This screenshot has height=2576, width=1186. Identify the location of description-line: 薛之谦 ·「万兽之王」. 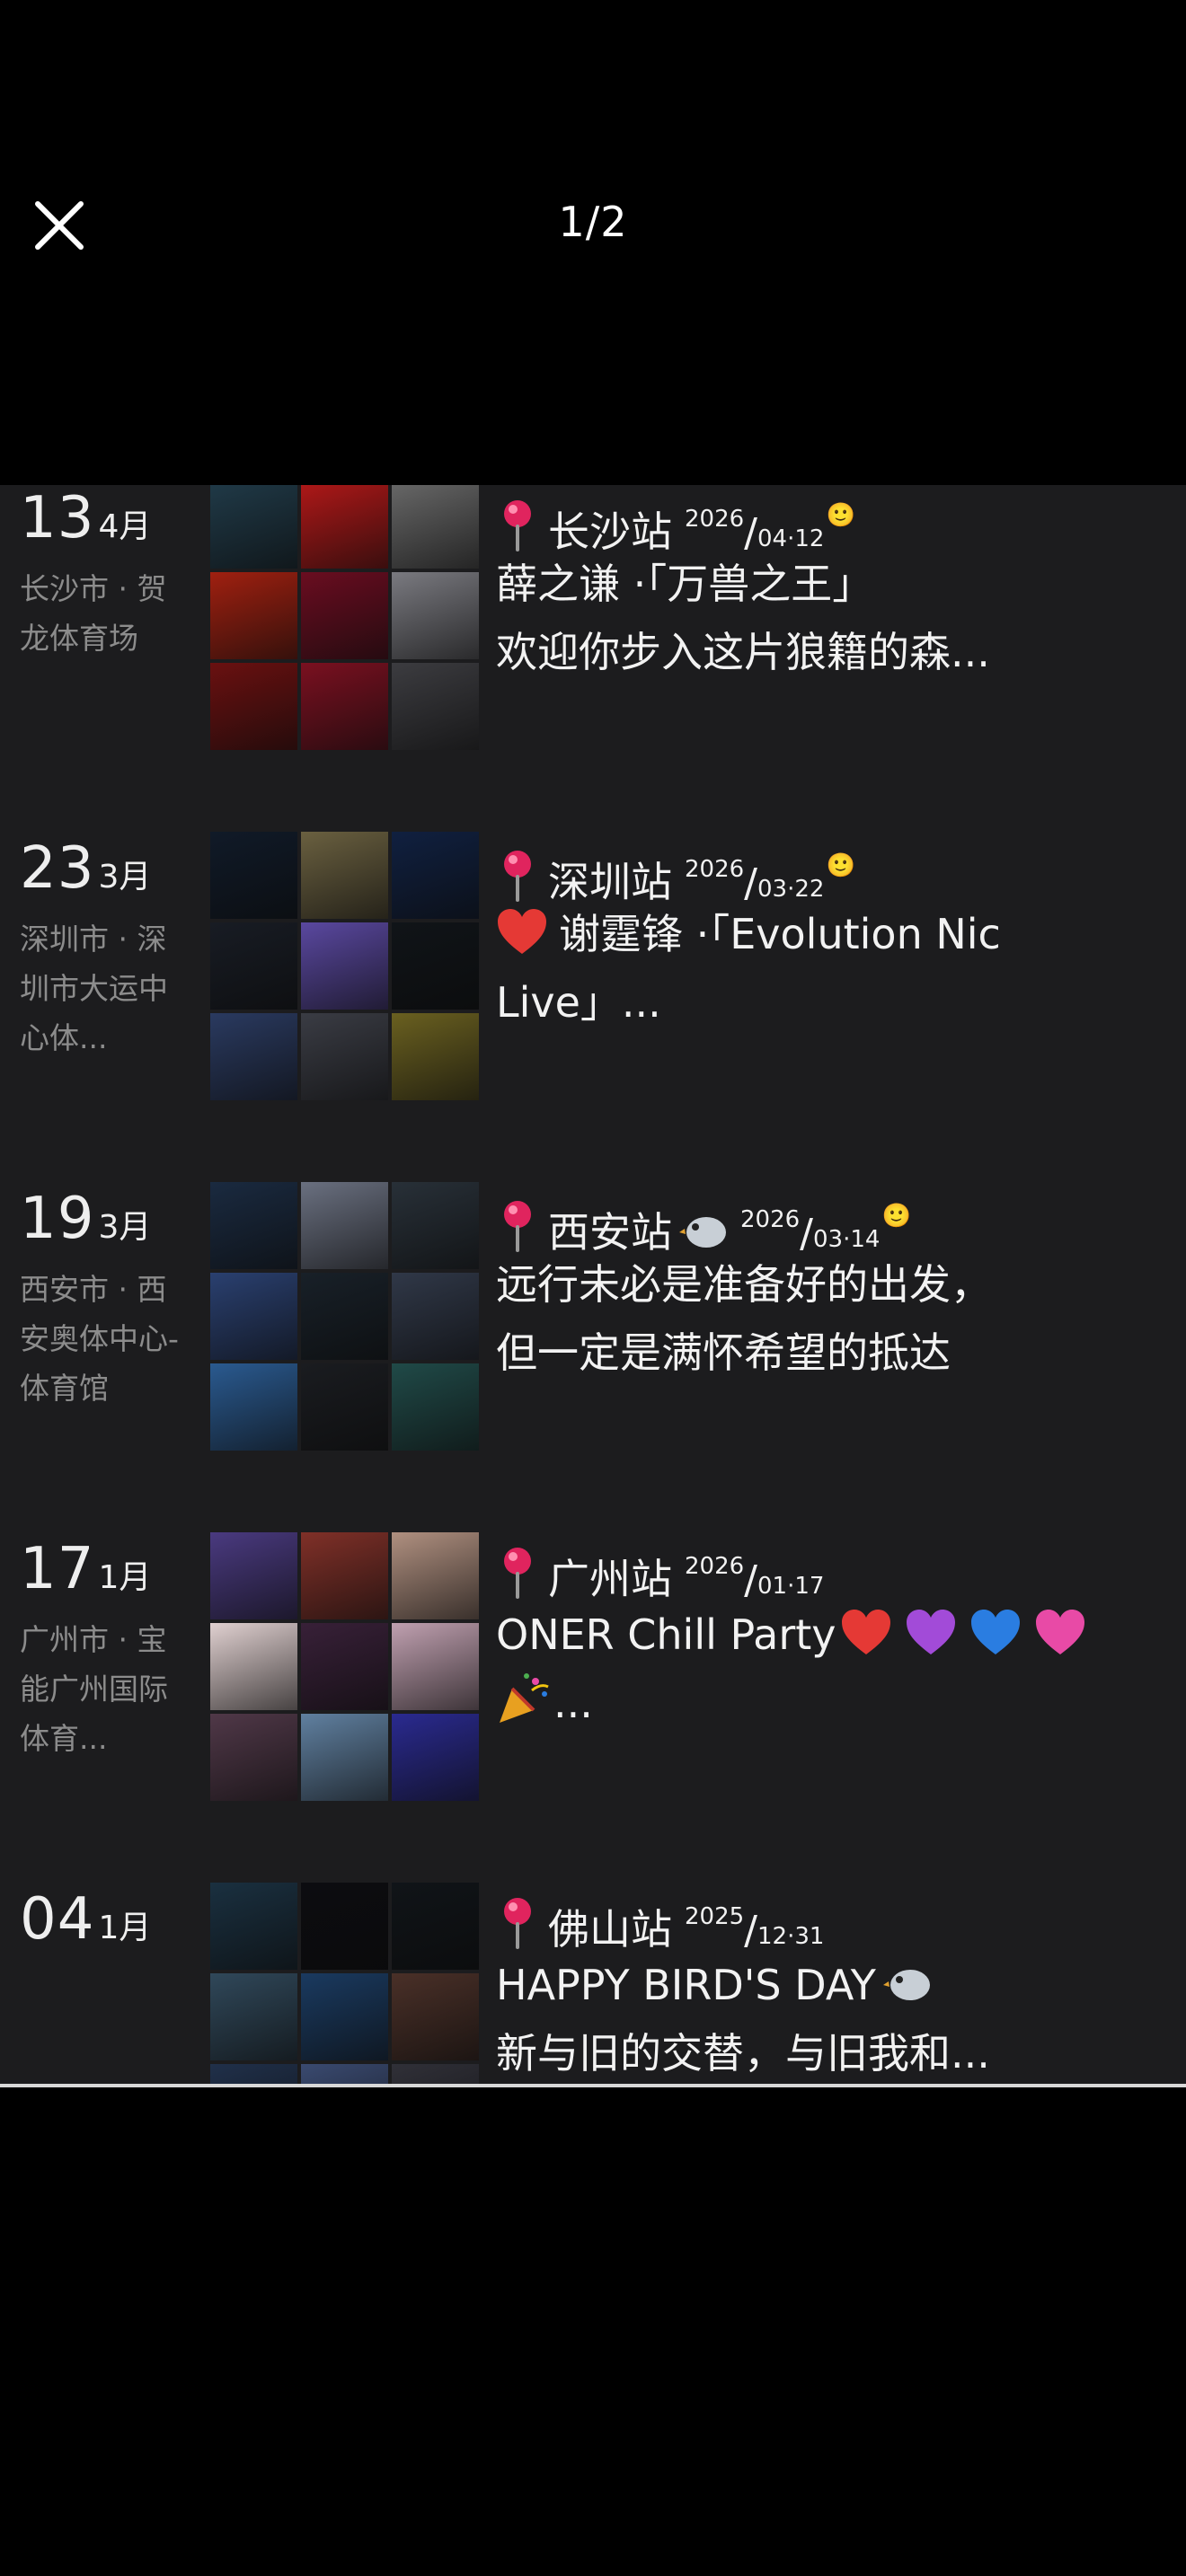
(685, 584).